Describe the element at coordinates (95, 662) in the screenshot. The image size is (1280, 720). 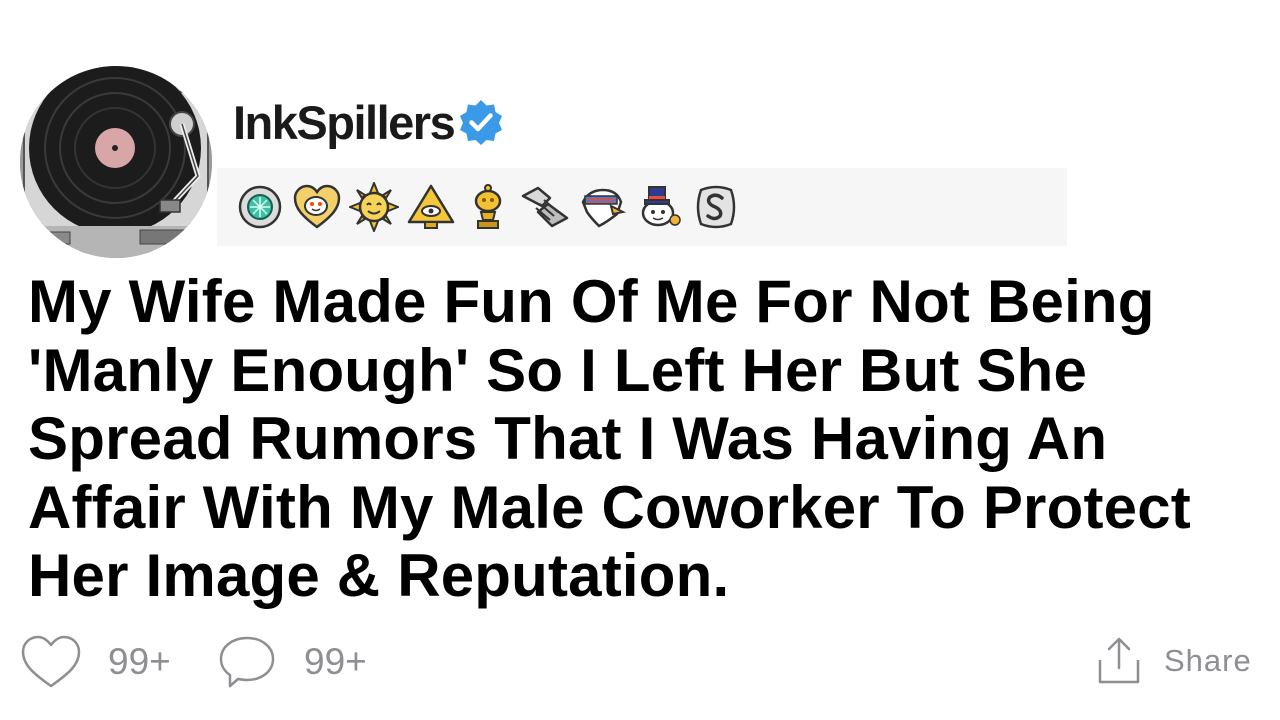
I see `like-button: 99+` at that location.